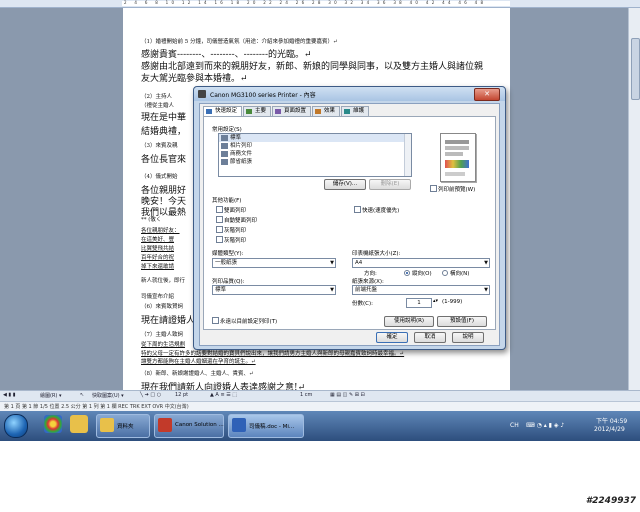  Describe the element at coordinates (421, 263) in the screenshot. I see `paper-size-select: A4 ▼` at that location.